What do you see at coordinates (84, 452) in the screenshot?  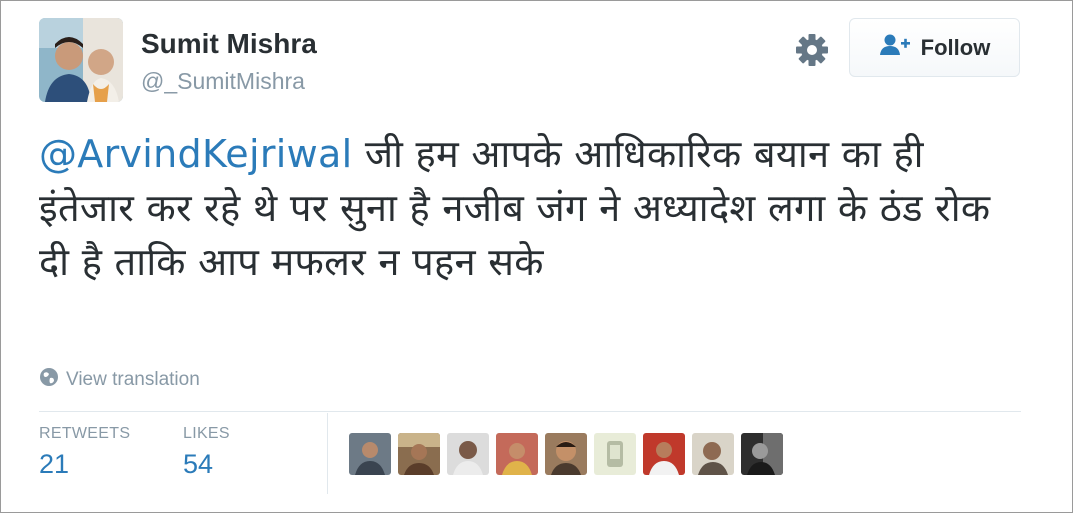 I see `retweets-stat: RETWEETS 21` at bounding box center [84, 452].